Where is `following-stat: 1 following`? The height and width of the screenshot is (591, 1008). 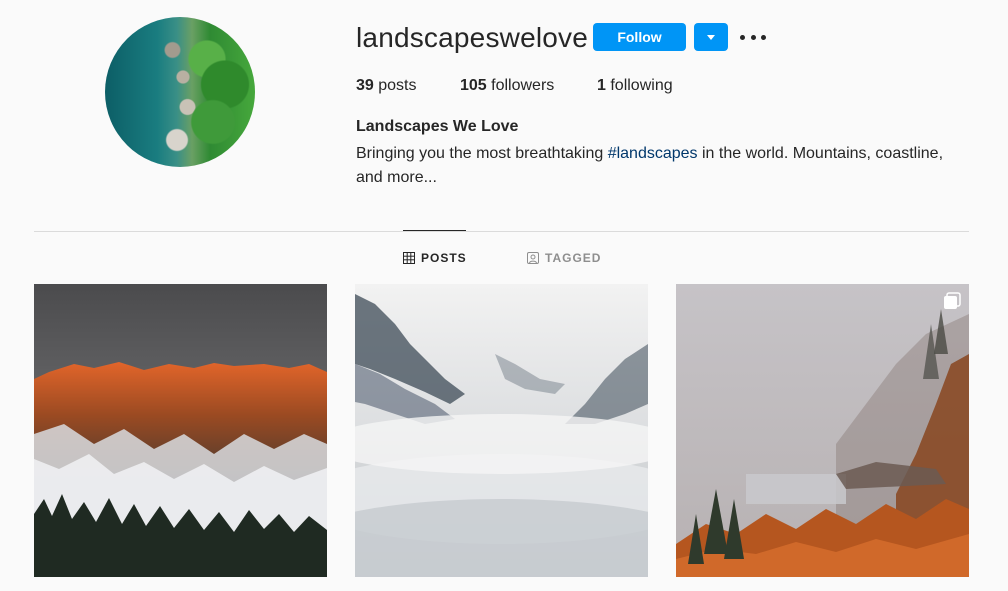 following-stat: 1 following is located at coordinates (635, 86).